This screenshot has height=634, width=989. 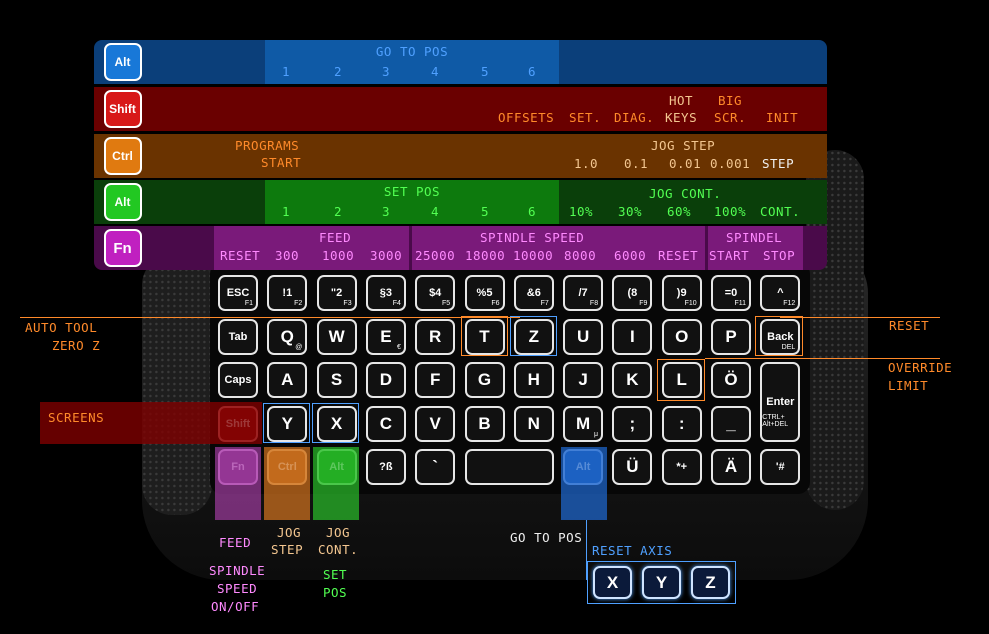 I want to click on key-f: F, so click(x=435, y=380).